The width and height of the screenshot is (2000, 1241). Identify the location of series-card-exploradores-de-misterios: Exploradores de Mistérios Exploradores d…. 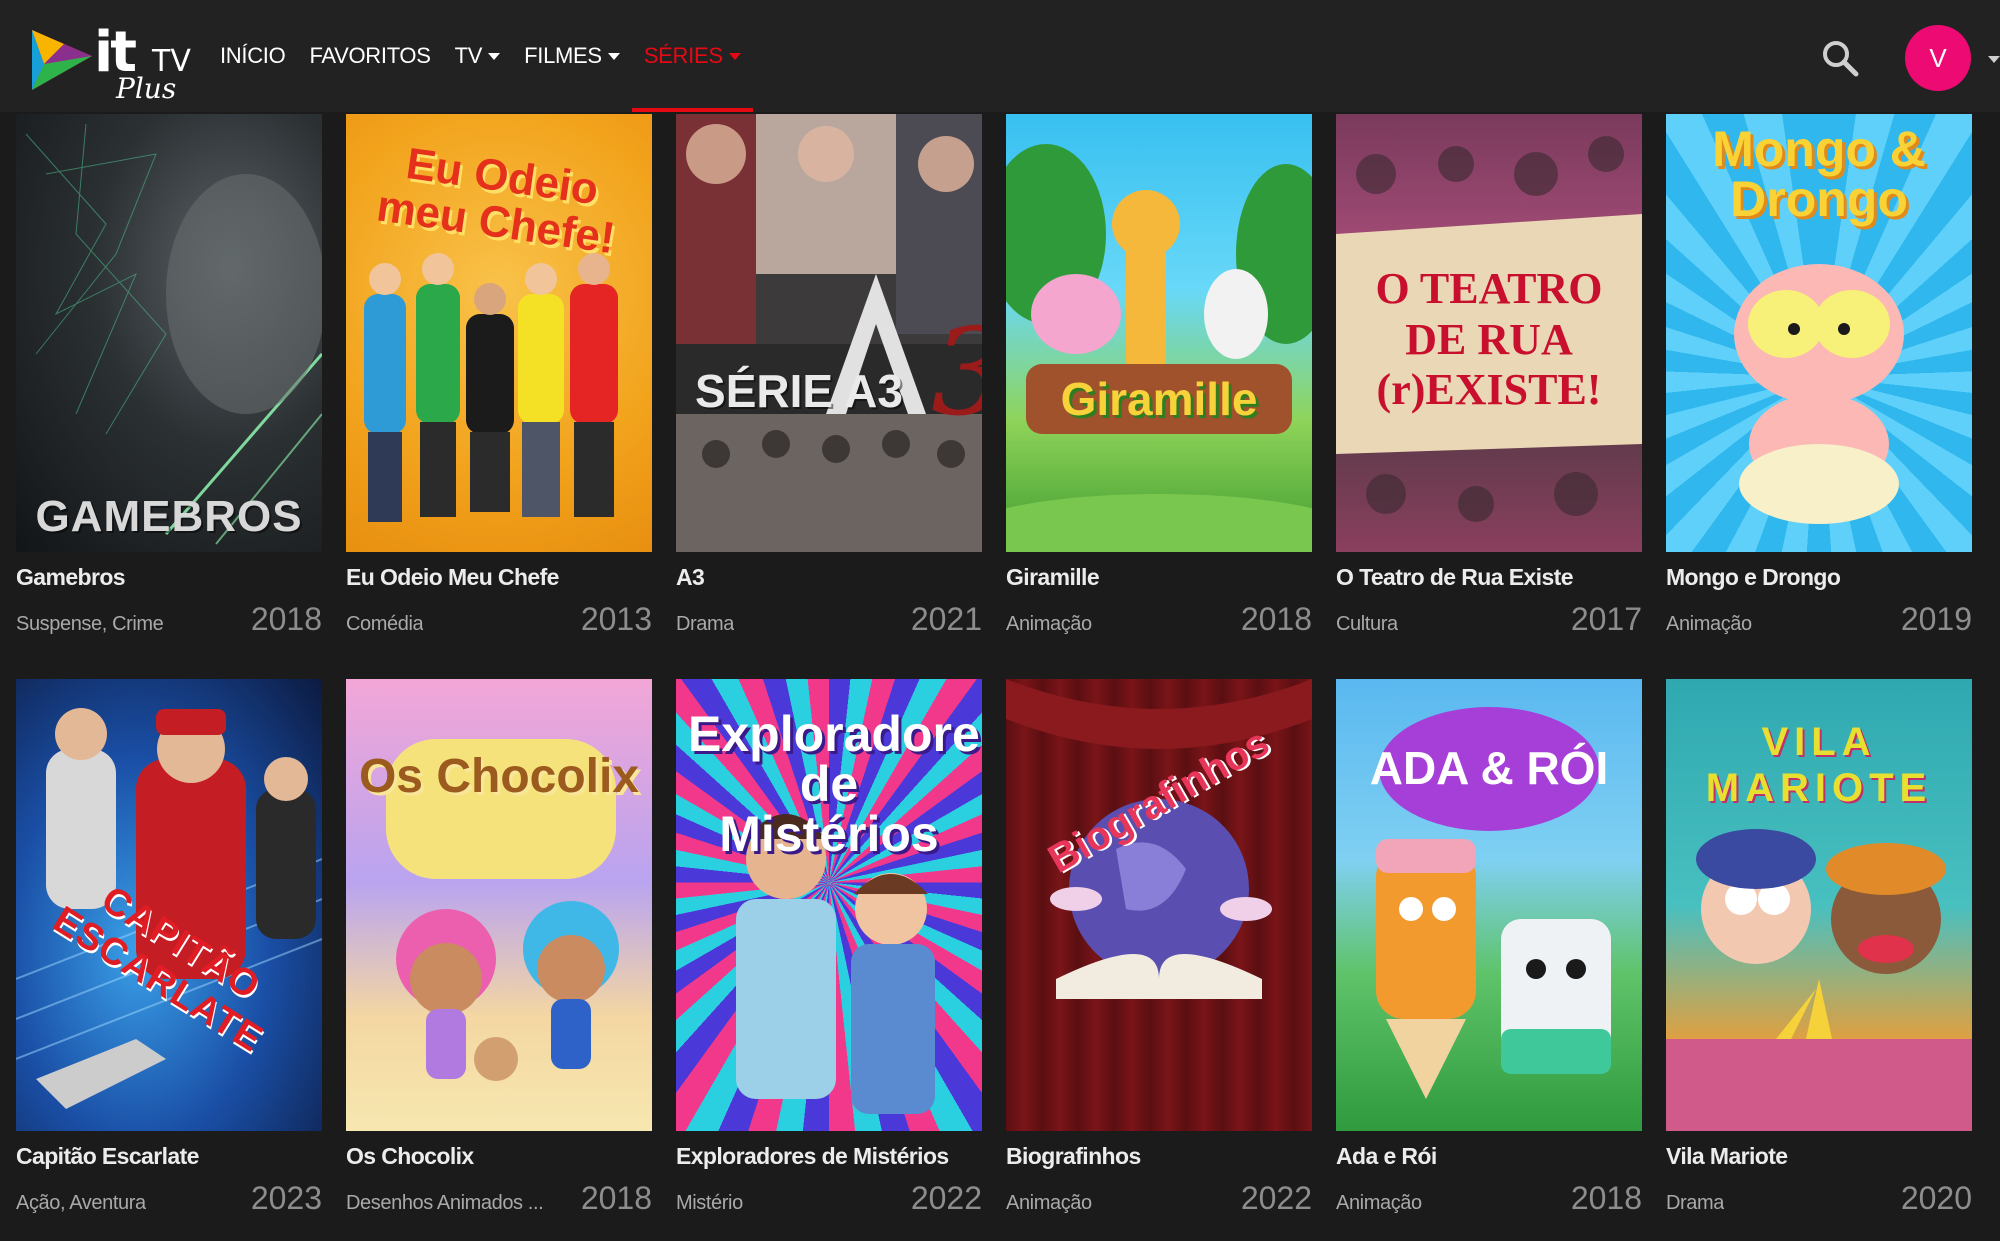
(829, 948).